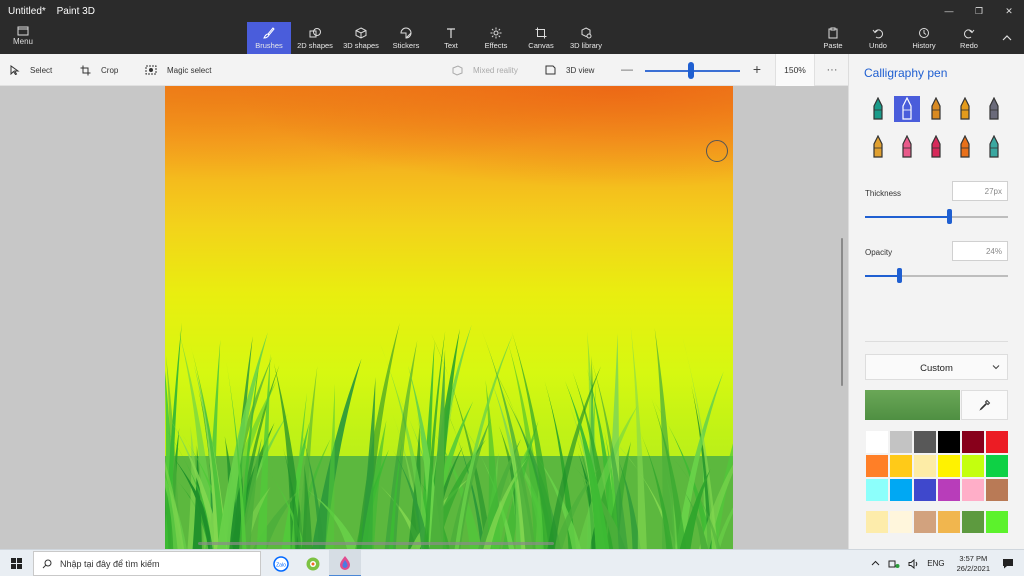 Image resolution: width=1024 pixels, height=576 pixels. What do you see at coordinates (495, 70) in the screenshot?
I see `mixed-reality-label: Mixed reality` at bounding box center [495, 70].